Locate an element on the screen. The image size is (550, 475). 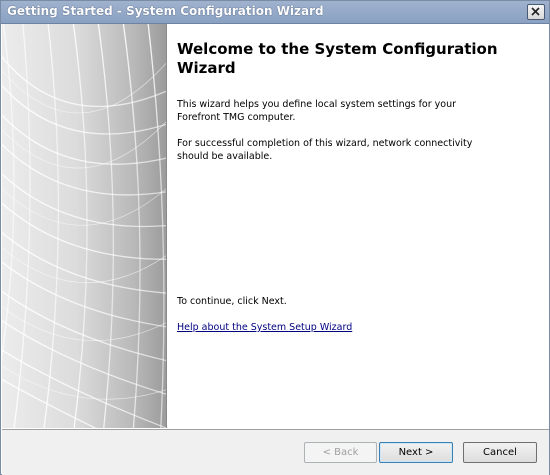
button-bar: < Back Next > Cancel is located at coordinates (275, 452).